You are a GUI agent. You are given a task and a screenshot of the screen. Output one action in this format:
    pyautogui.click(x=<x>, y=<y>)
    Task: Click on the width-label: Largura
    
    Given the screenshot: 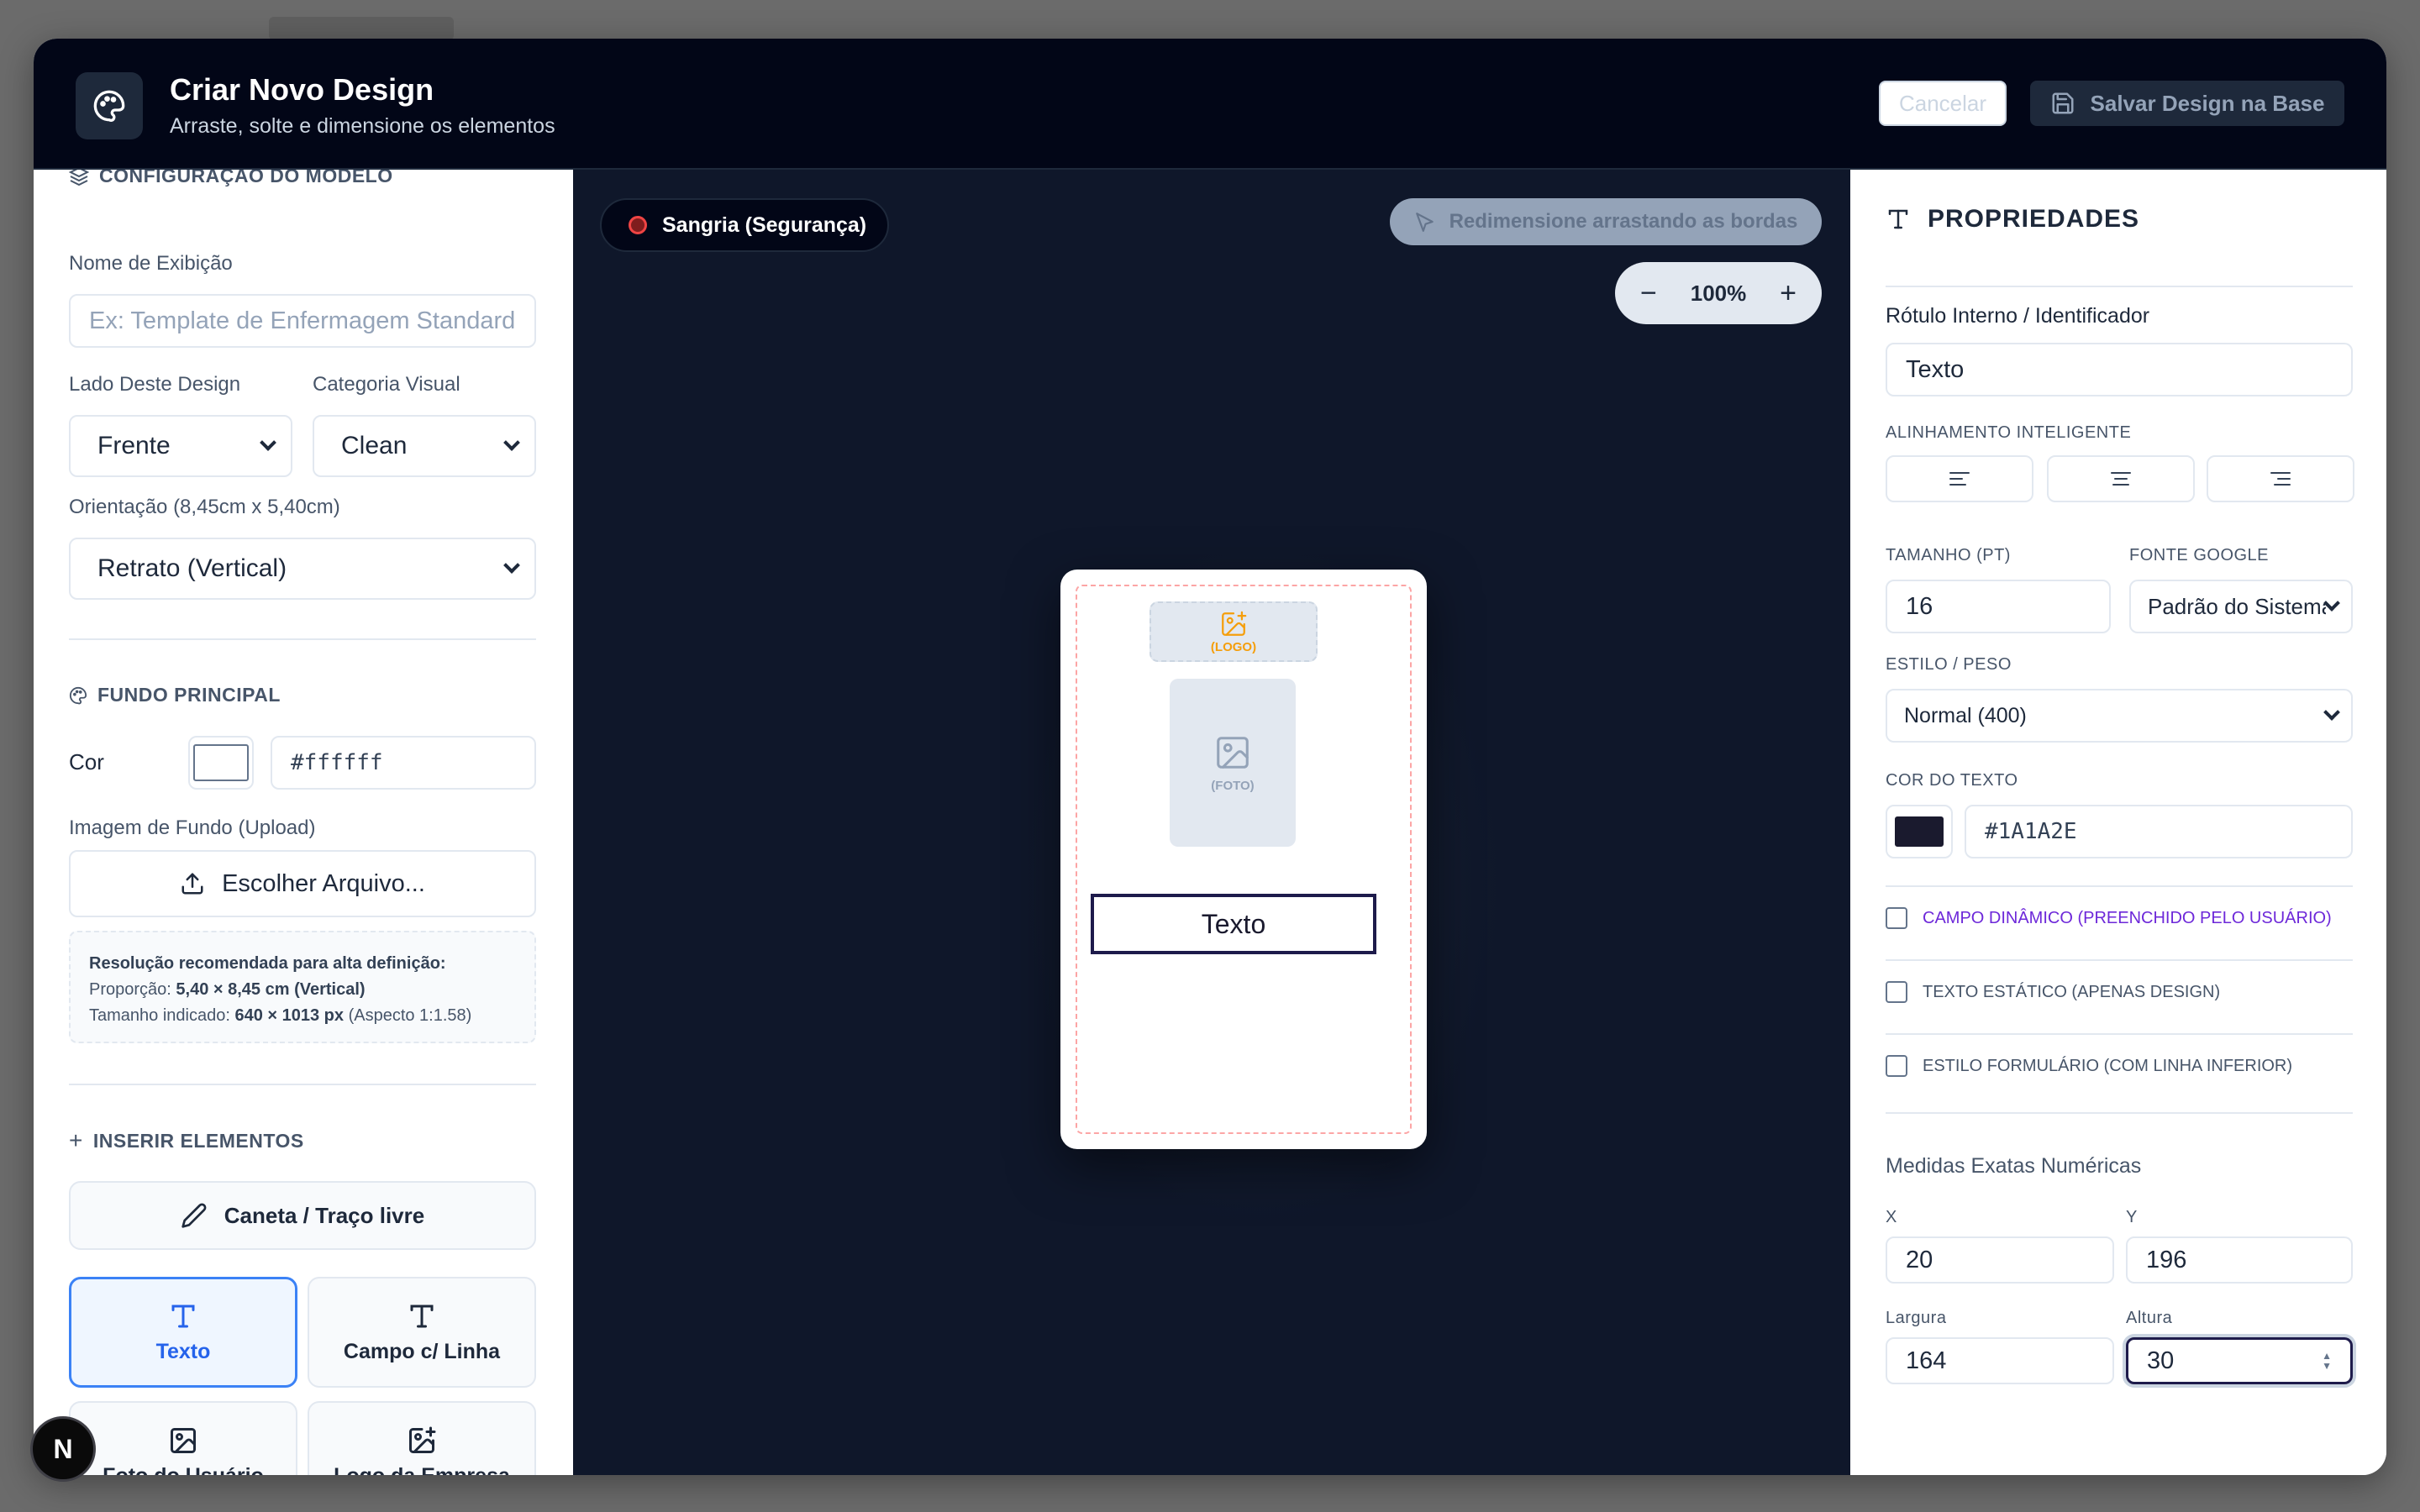 What is the action you would take?
    pyautogui.click(x=1917, y=1318)
    